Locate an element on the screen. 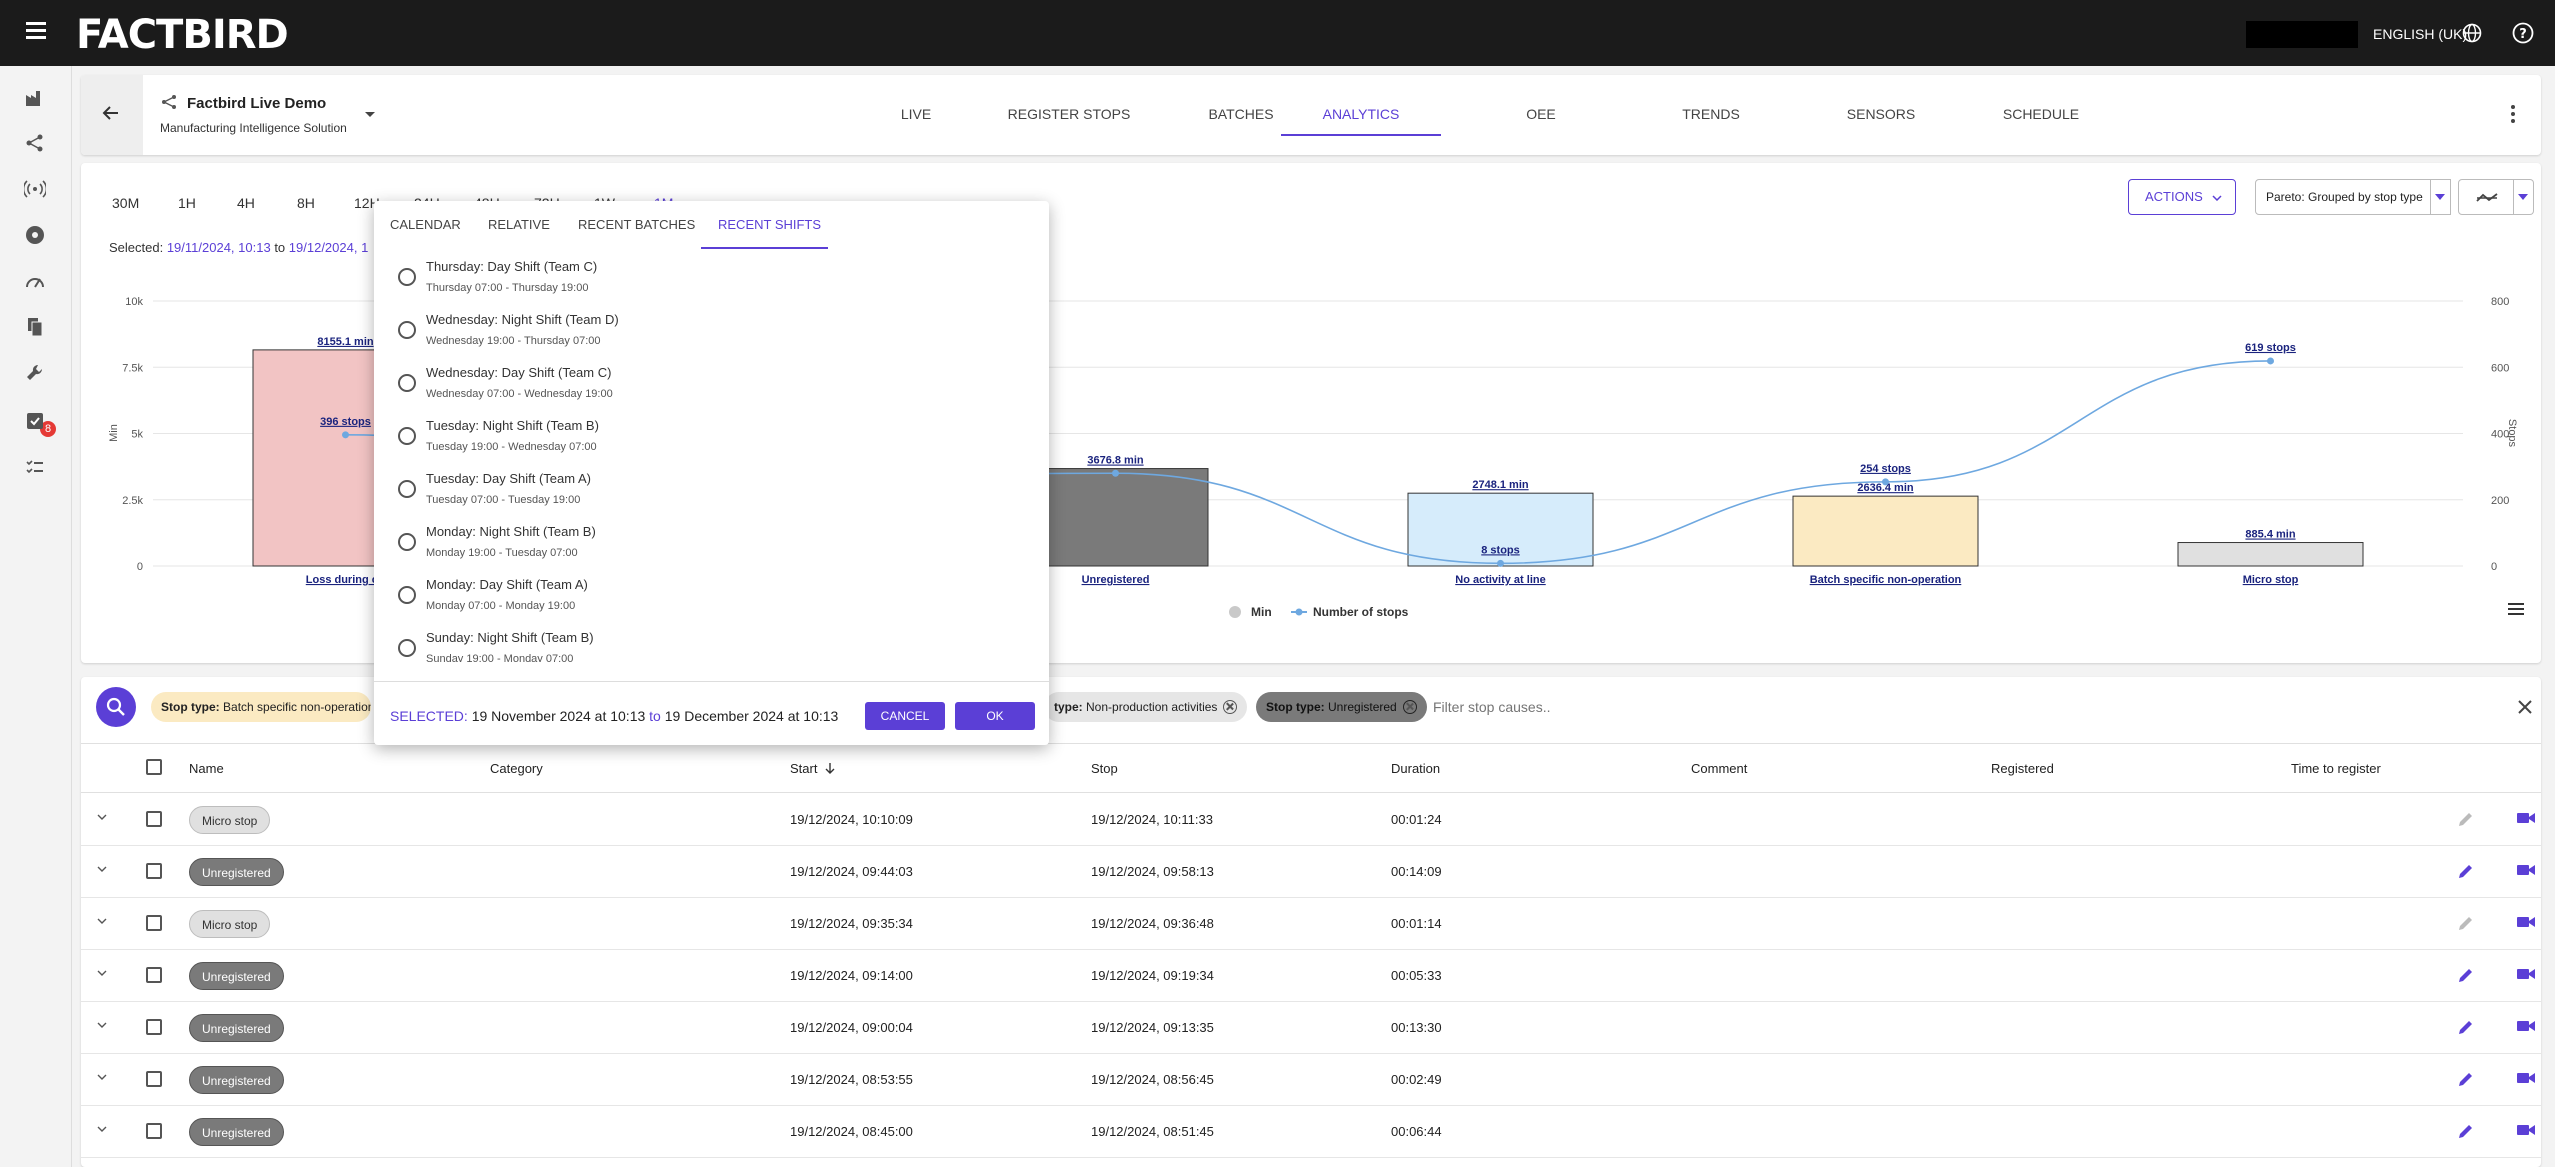  back-button is located at coordinates (112, 115).